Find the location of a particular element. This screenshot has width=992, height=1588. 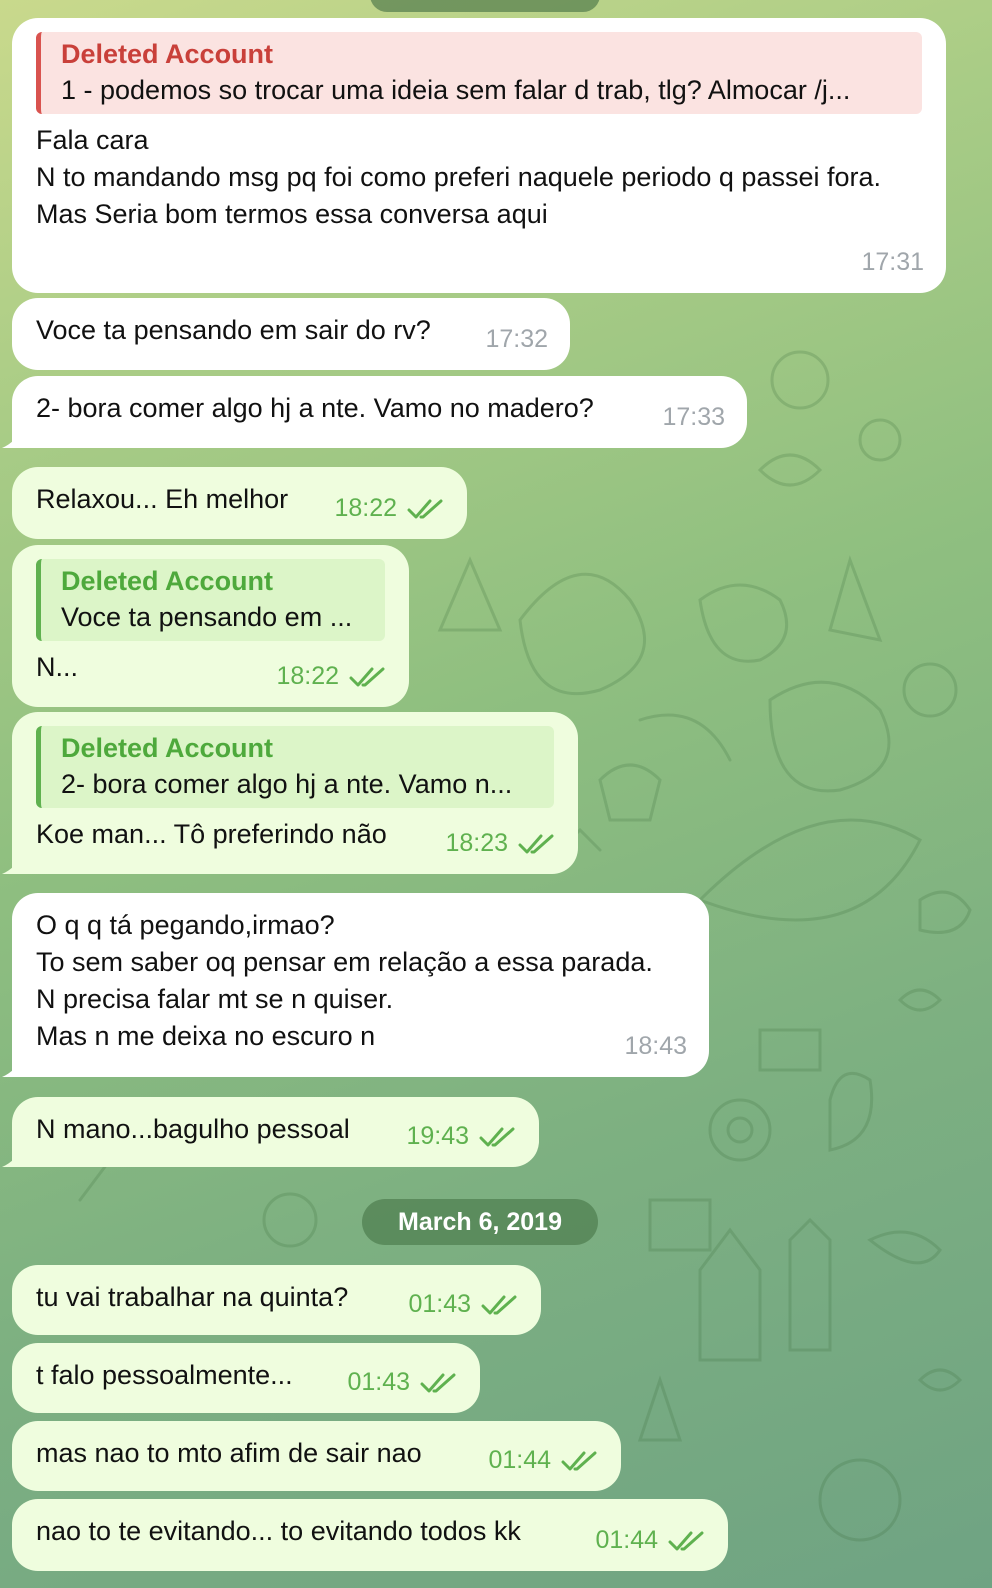

message-time: 17:31 is located at coordinates (892, 262).